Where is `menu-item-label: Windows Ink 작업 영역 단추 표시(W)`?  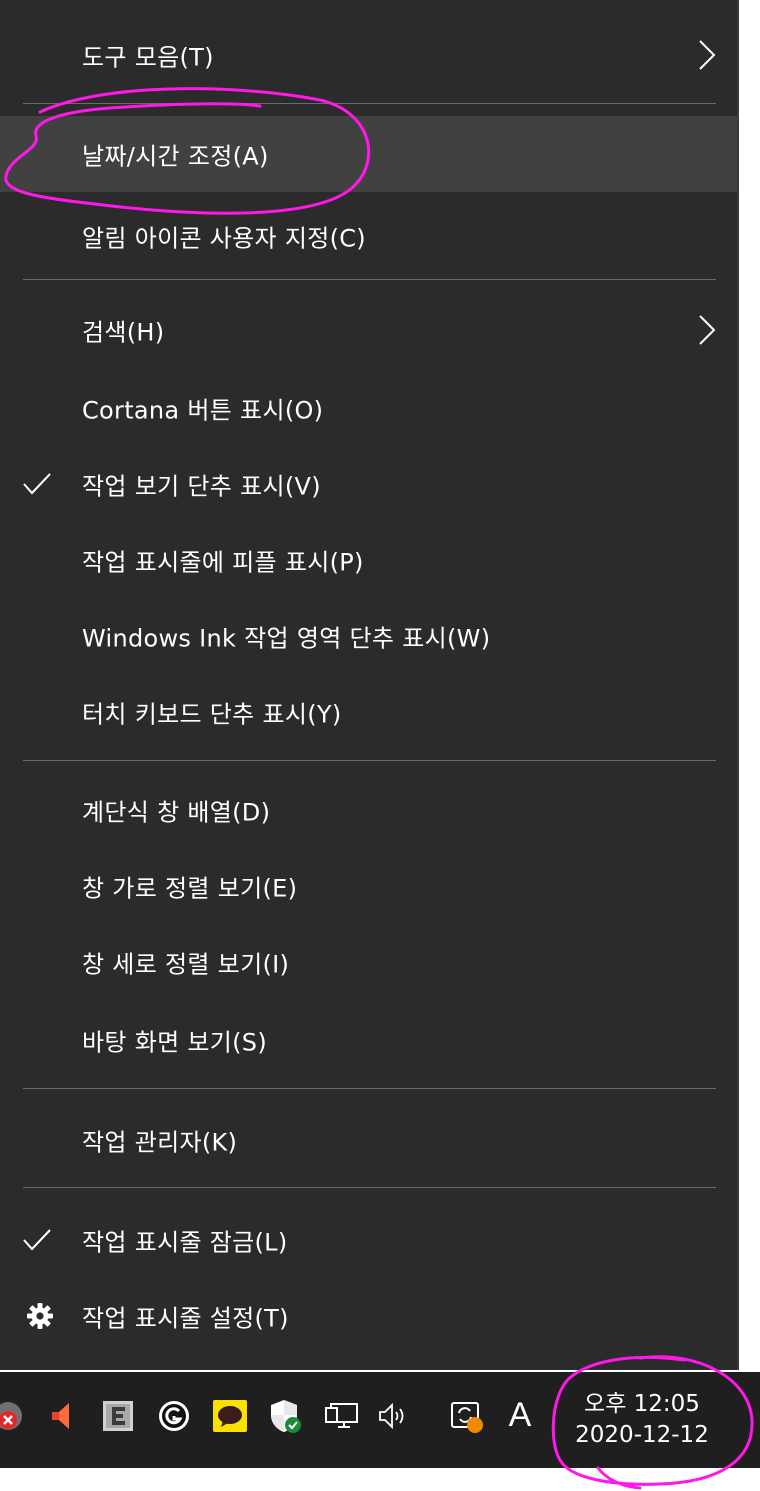
menu-item-label: Windows Ink 작업 영역 단추 표시(W) is located at coordinates (286, 638).